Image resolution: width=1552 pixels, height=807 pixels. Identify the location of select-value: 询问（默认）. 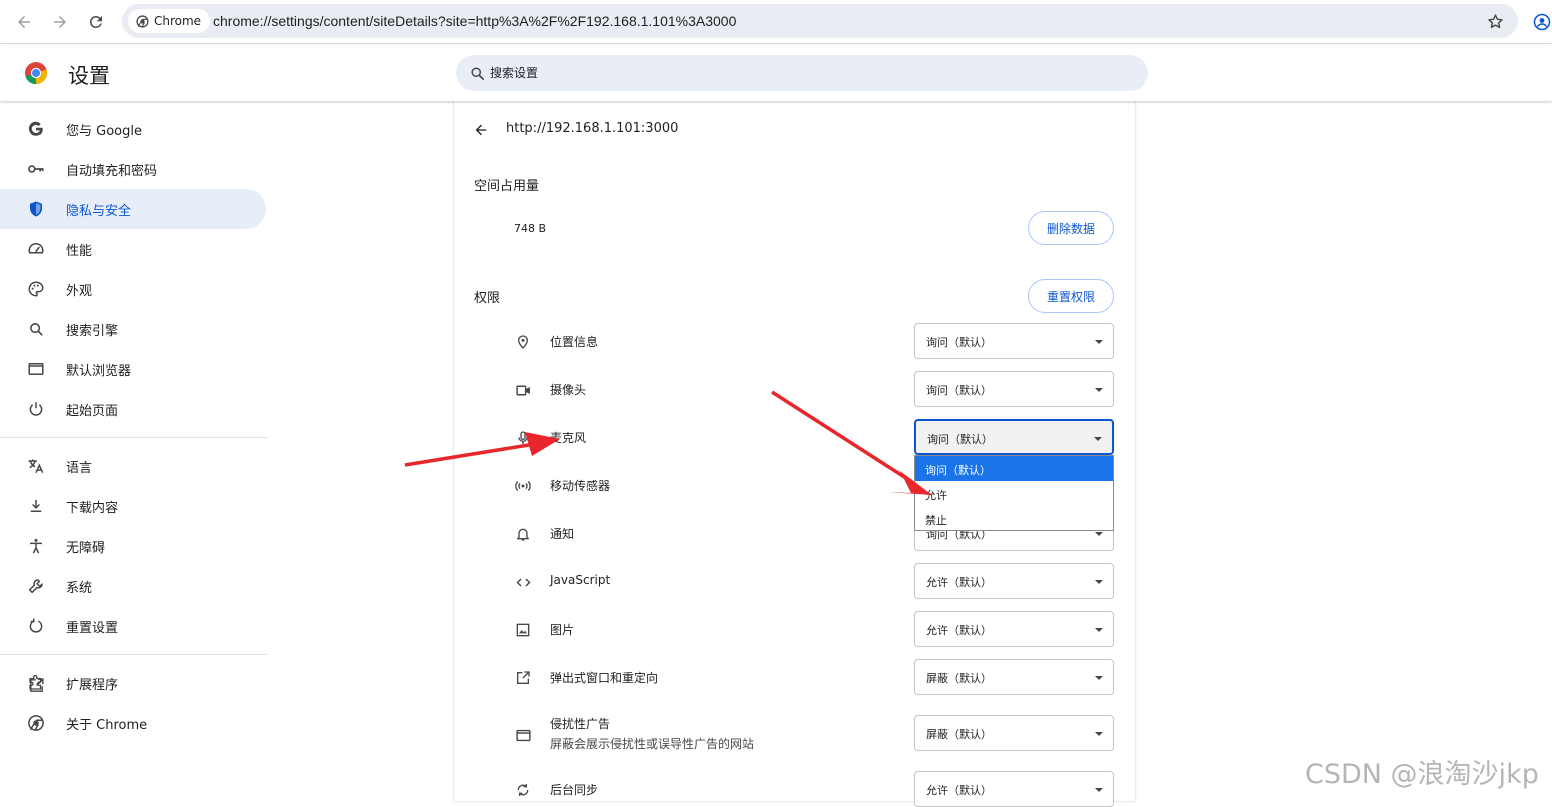
(960, 439).